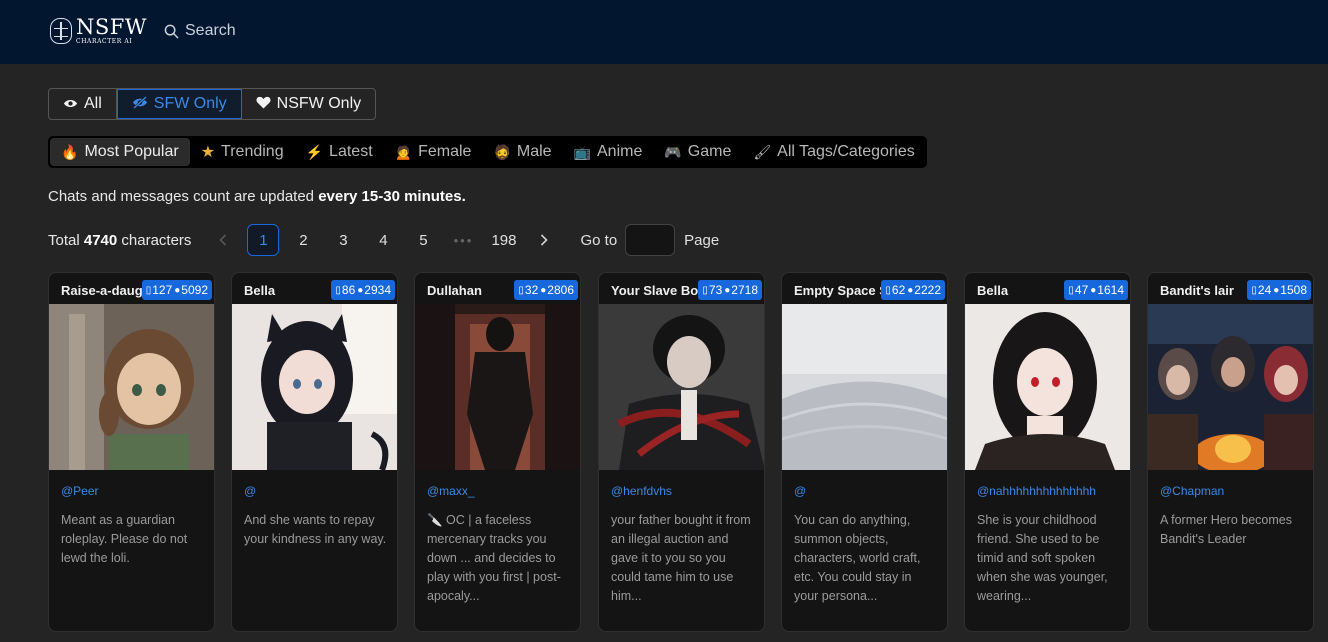  Describe the element at coordinates (263, 104) in the screenshot. I see `heart-icon` at that location.